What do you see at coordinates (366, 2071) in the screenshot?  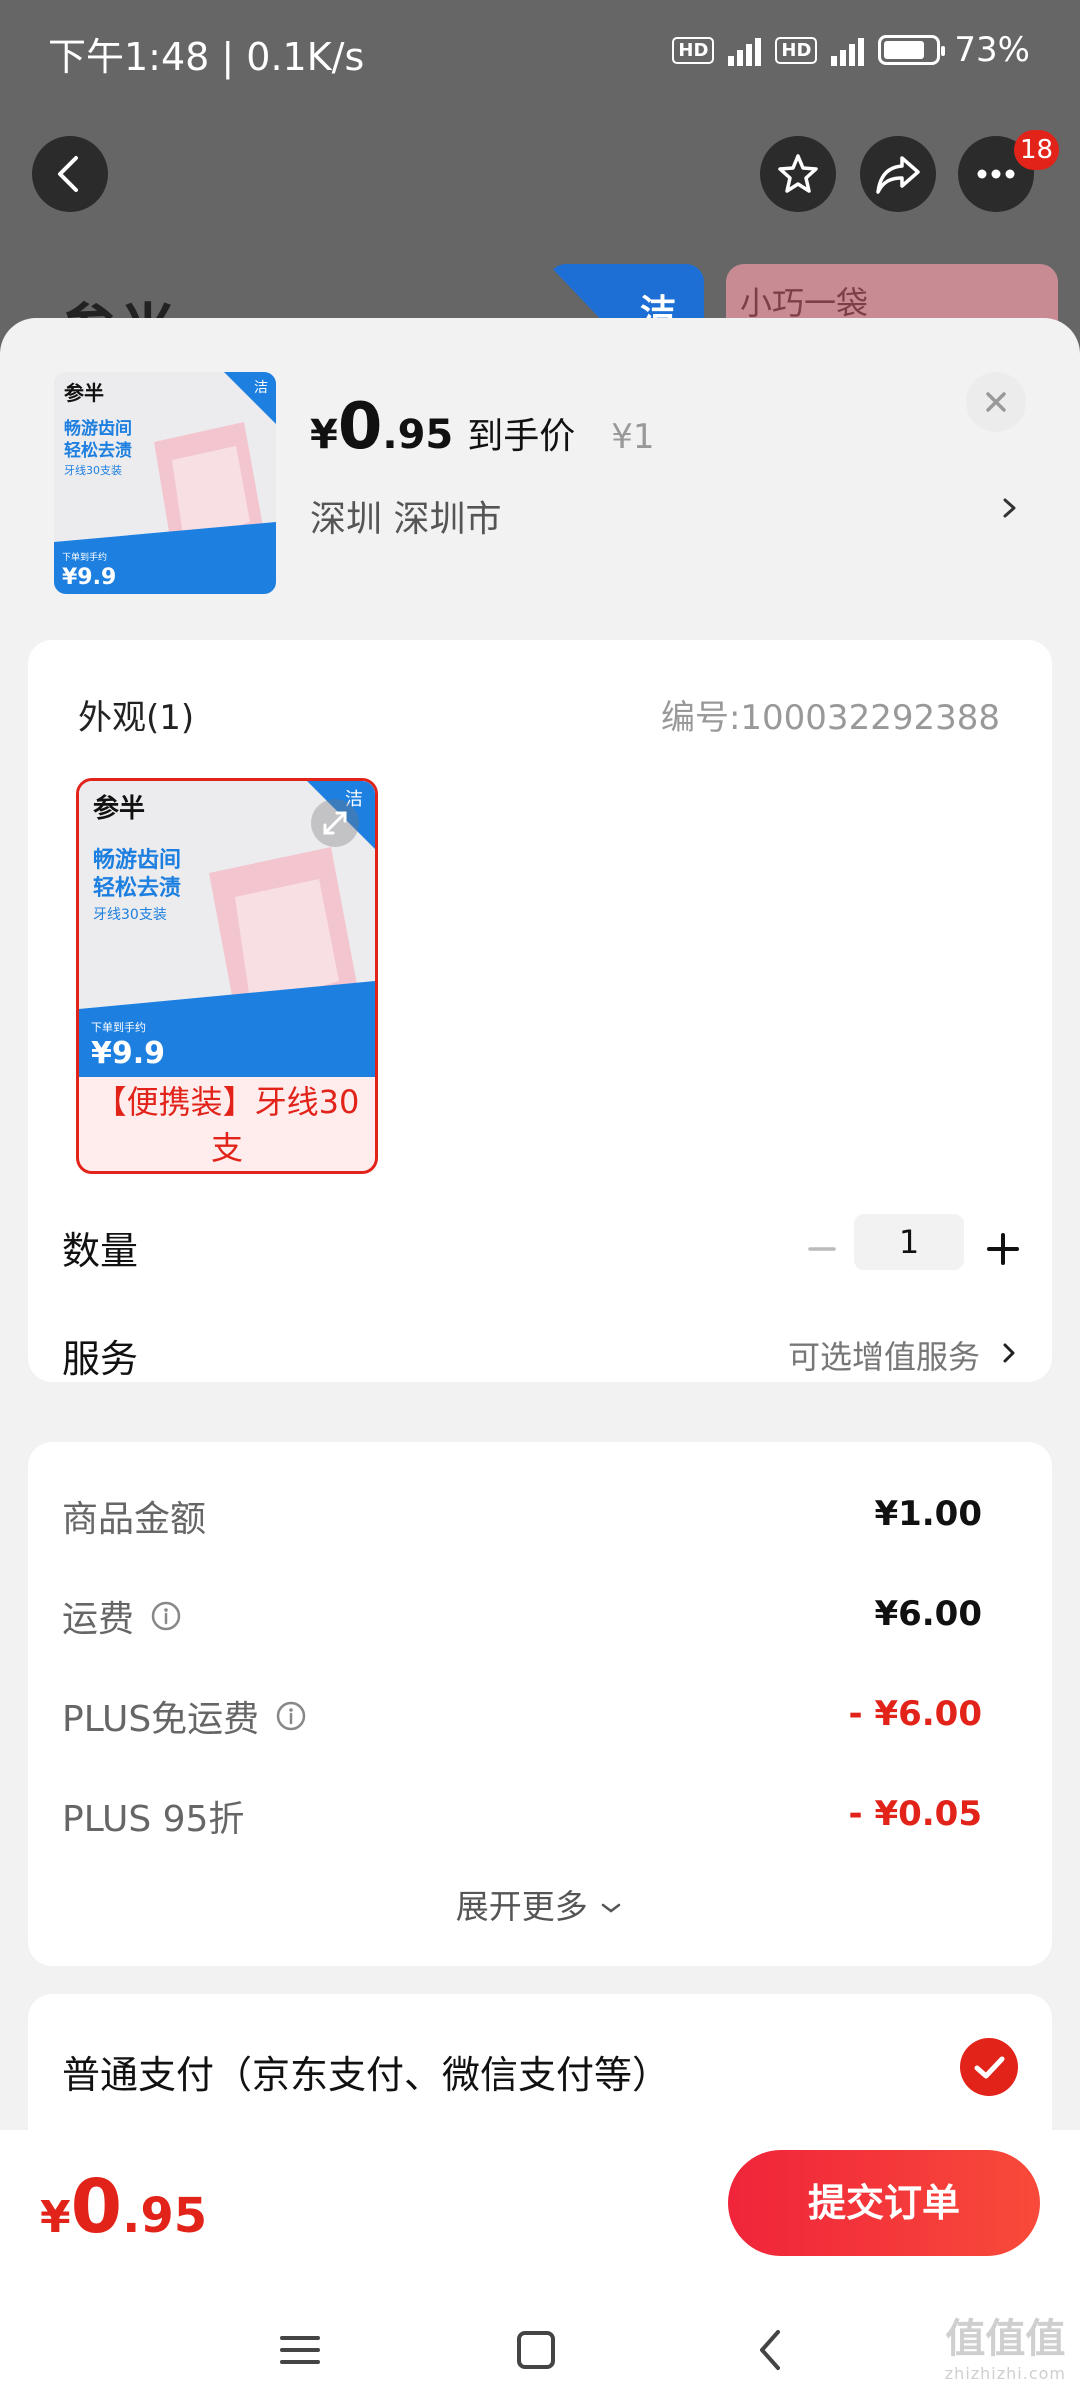 I see `payment-method-label: 普通支付（京东支付、微信支付等）` at bounding box center [366, 2071].